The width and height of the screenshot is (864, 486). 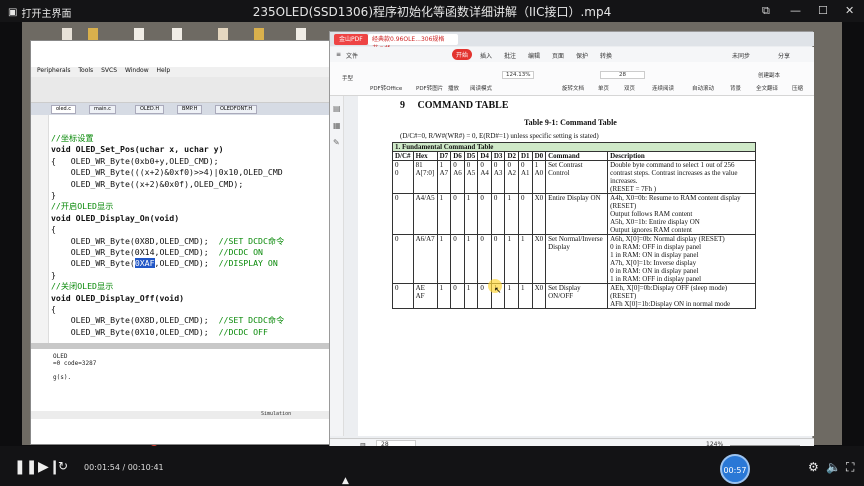 I want to click on pdf-menubar: ≡ 文件 开始 插入 批注 编辑 页面 保护 转换 未同步 分享, so click(x=572, y=54).